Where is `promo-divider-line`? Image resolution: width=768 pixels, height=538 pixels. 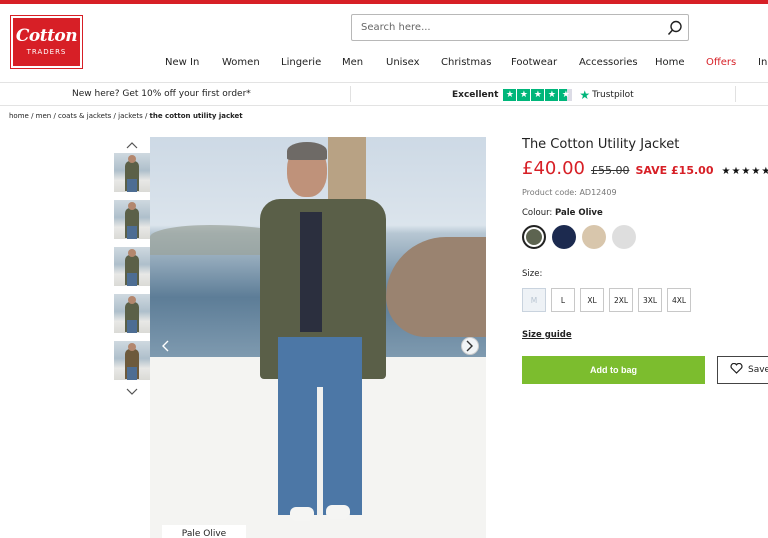
promo-divider-line is located at coordinates (384, 105).